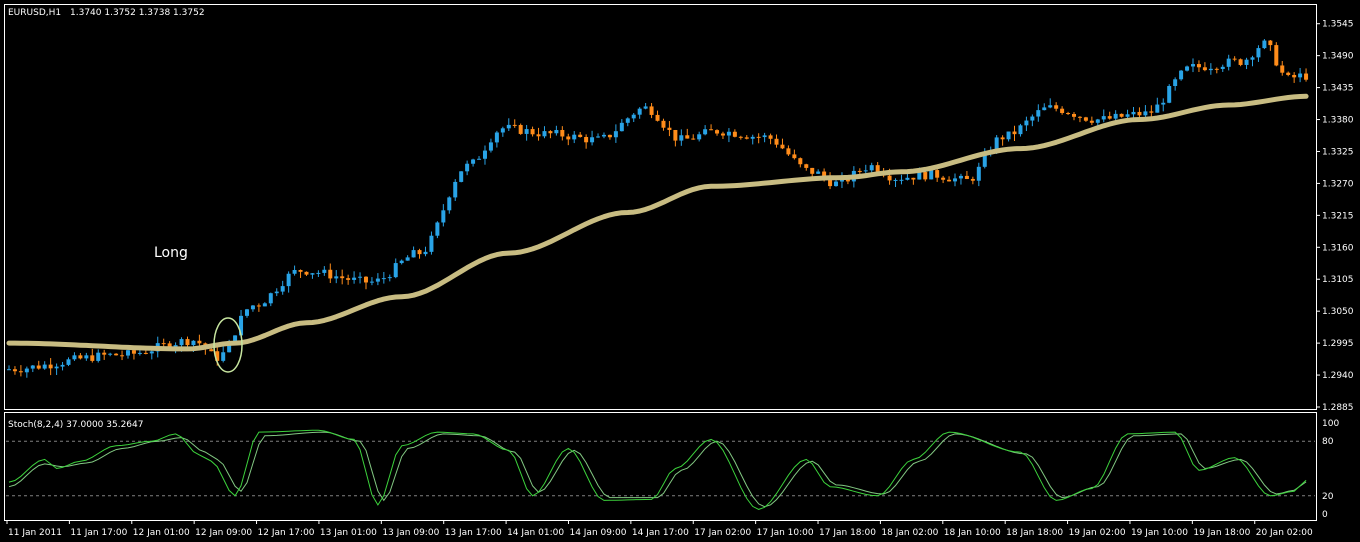  What do you see at coordinates (722, 533) in the screenshot?
I see `time-tick-label: 17 Jan 02:00` at bounding box center [722, 533].